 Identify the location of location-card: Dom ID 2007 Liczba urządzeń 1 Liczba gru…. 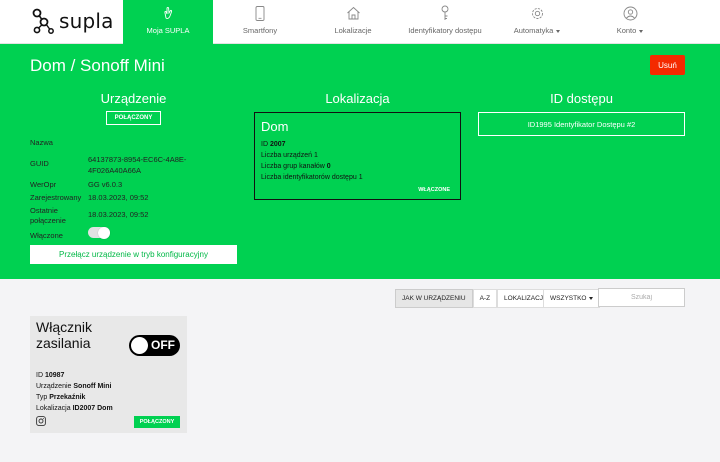
(357, 156).